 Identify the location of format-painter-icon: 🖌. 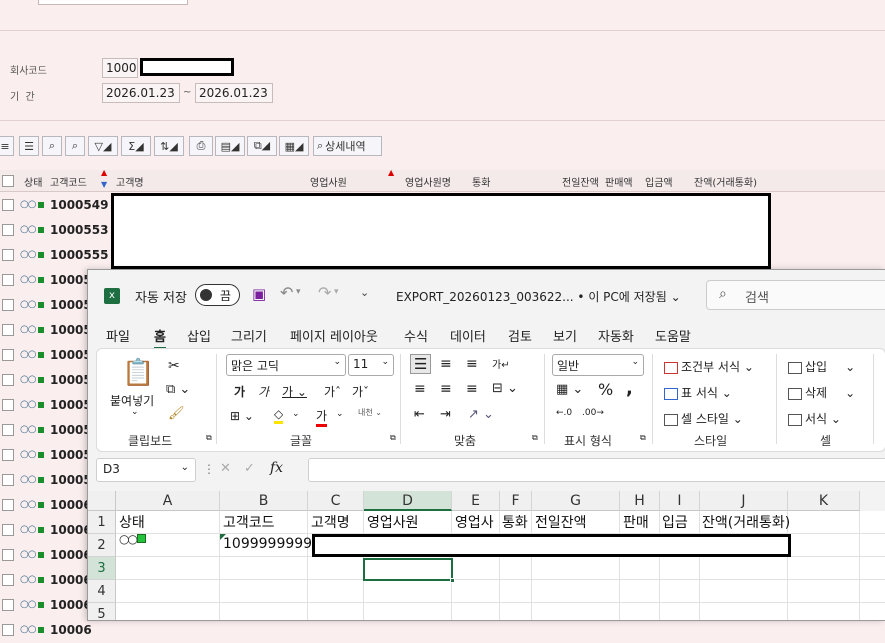
(176, 413).